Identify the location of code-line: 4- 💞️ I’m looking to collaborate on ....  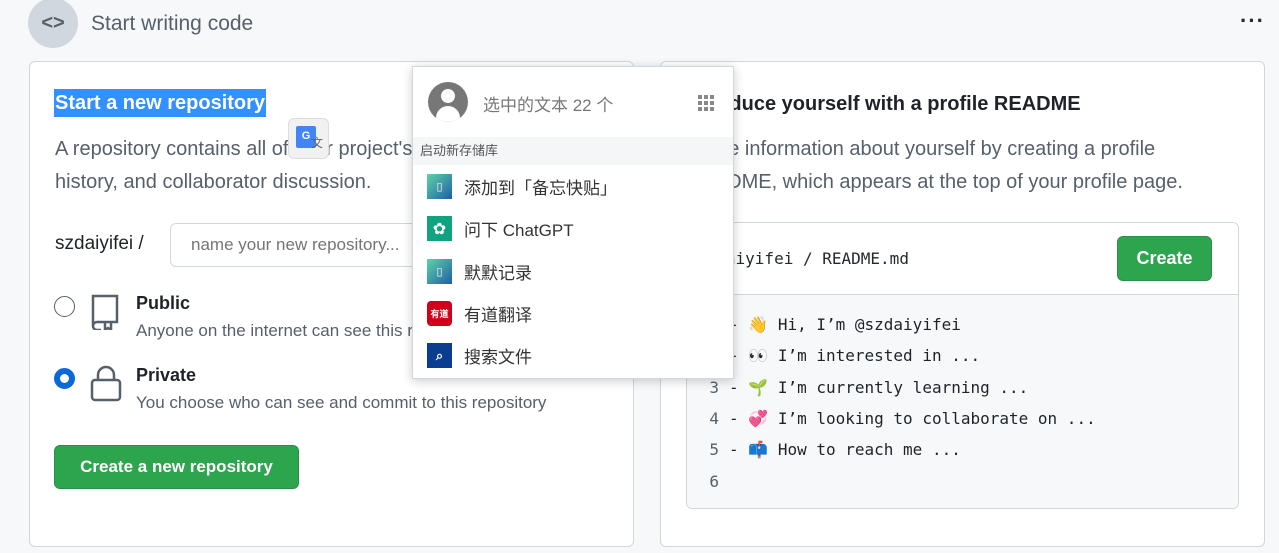
(902, 419).